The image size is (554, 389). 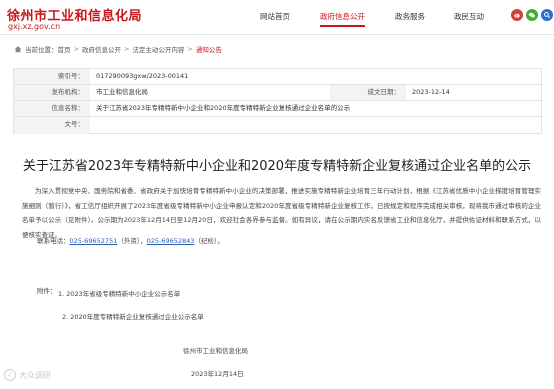 I want to click on info-row-index: 索引号： 017290093gxw/2023-00141, so click(x=278, y=77).